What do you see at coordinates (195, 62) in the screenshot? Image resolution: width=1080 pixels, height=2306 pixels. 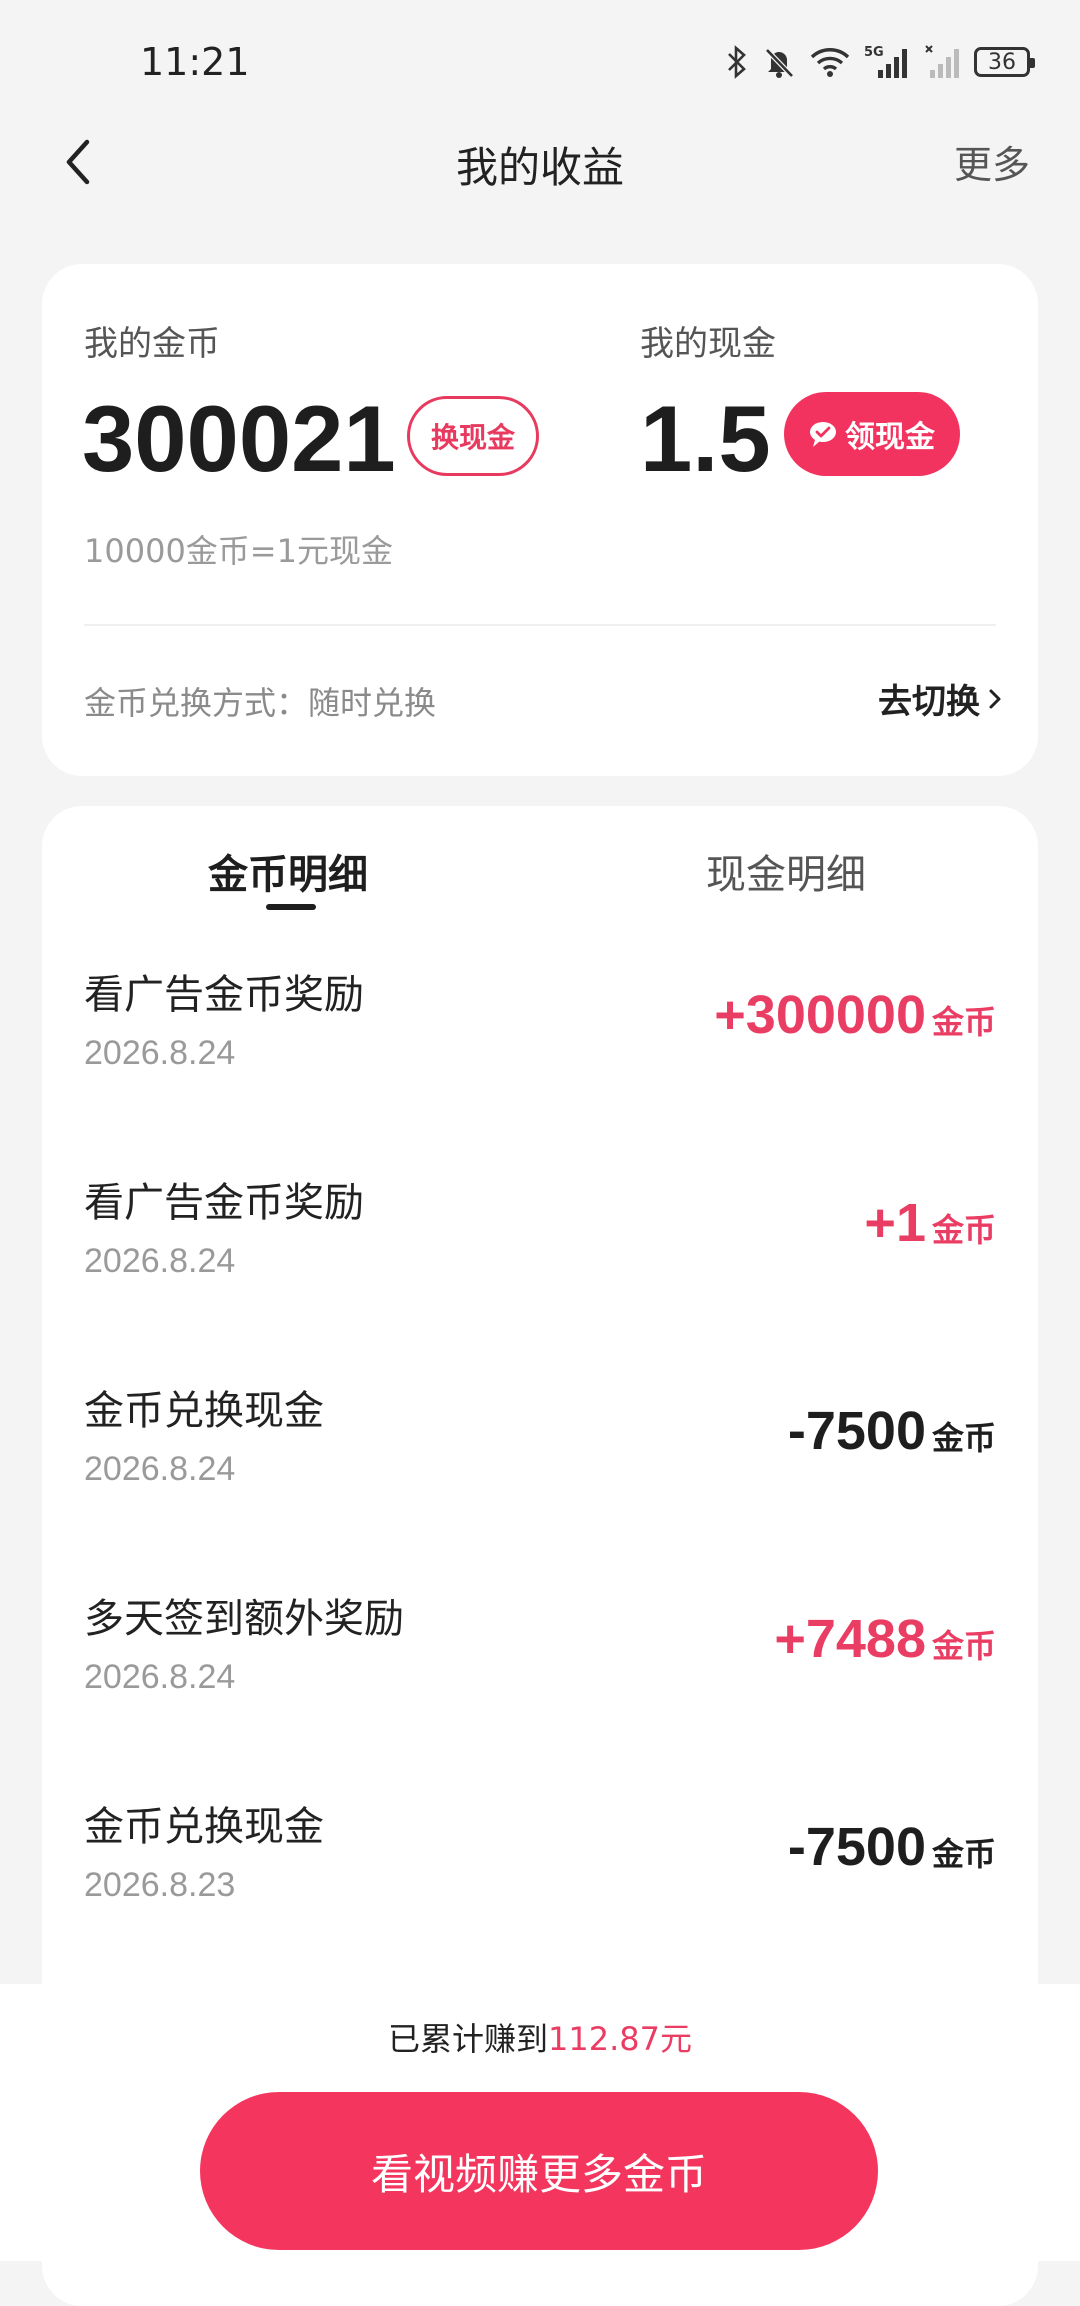 I see `status-time: 11:21` at bounding box center [195, 62].